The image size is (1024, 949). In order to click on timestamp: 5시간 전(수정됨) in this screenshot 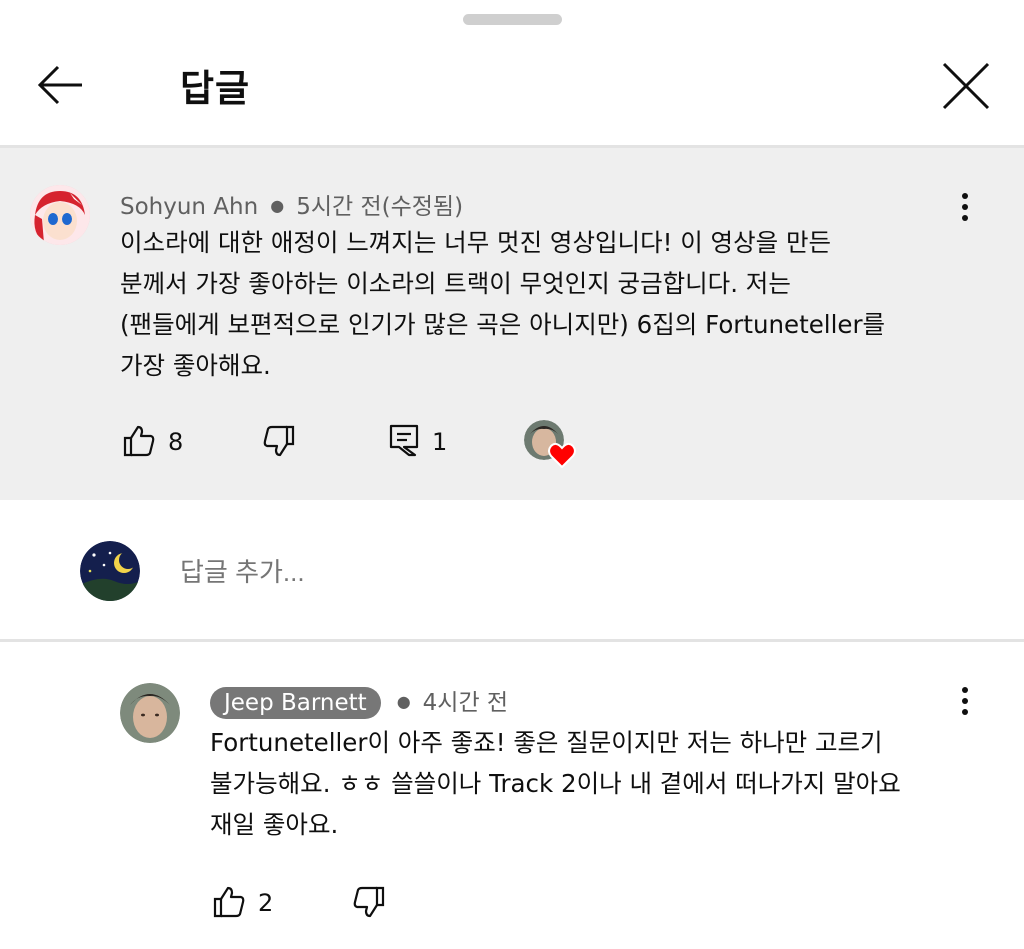, I will do `click(380, 207)`.